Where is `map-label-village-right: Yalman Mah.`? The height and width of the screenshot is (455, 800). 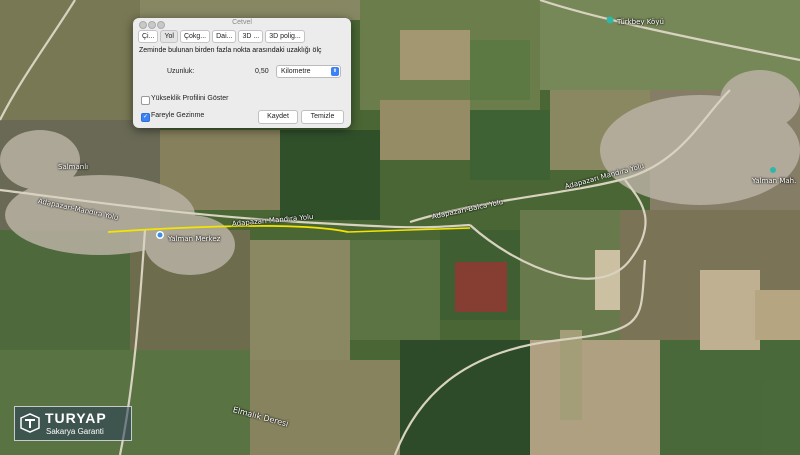
map-label-village-right: Yalman Mah. is located at coordinates (774, 181).